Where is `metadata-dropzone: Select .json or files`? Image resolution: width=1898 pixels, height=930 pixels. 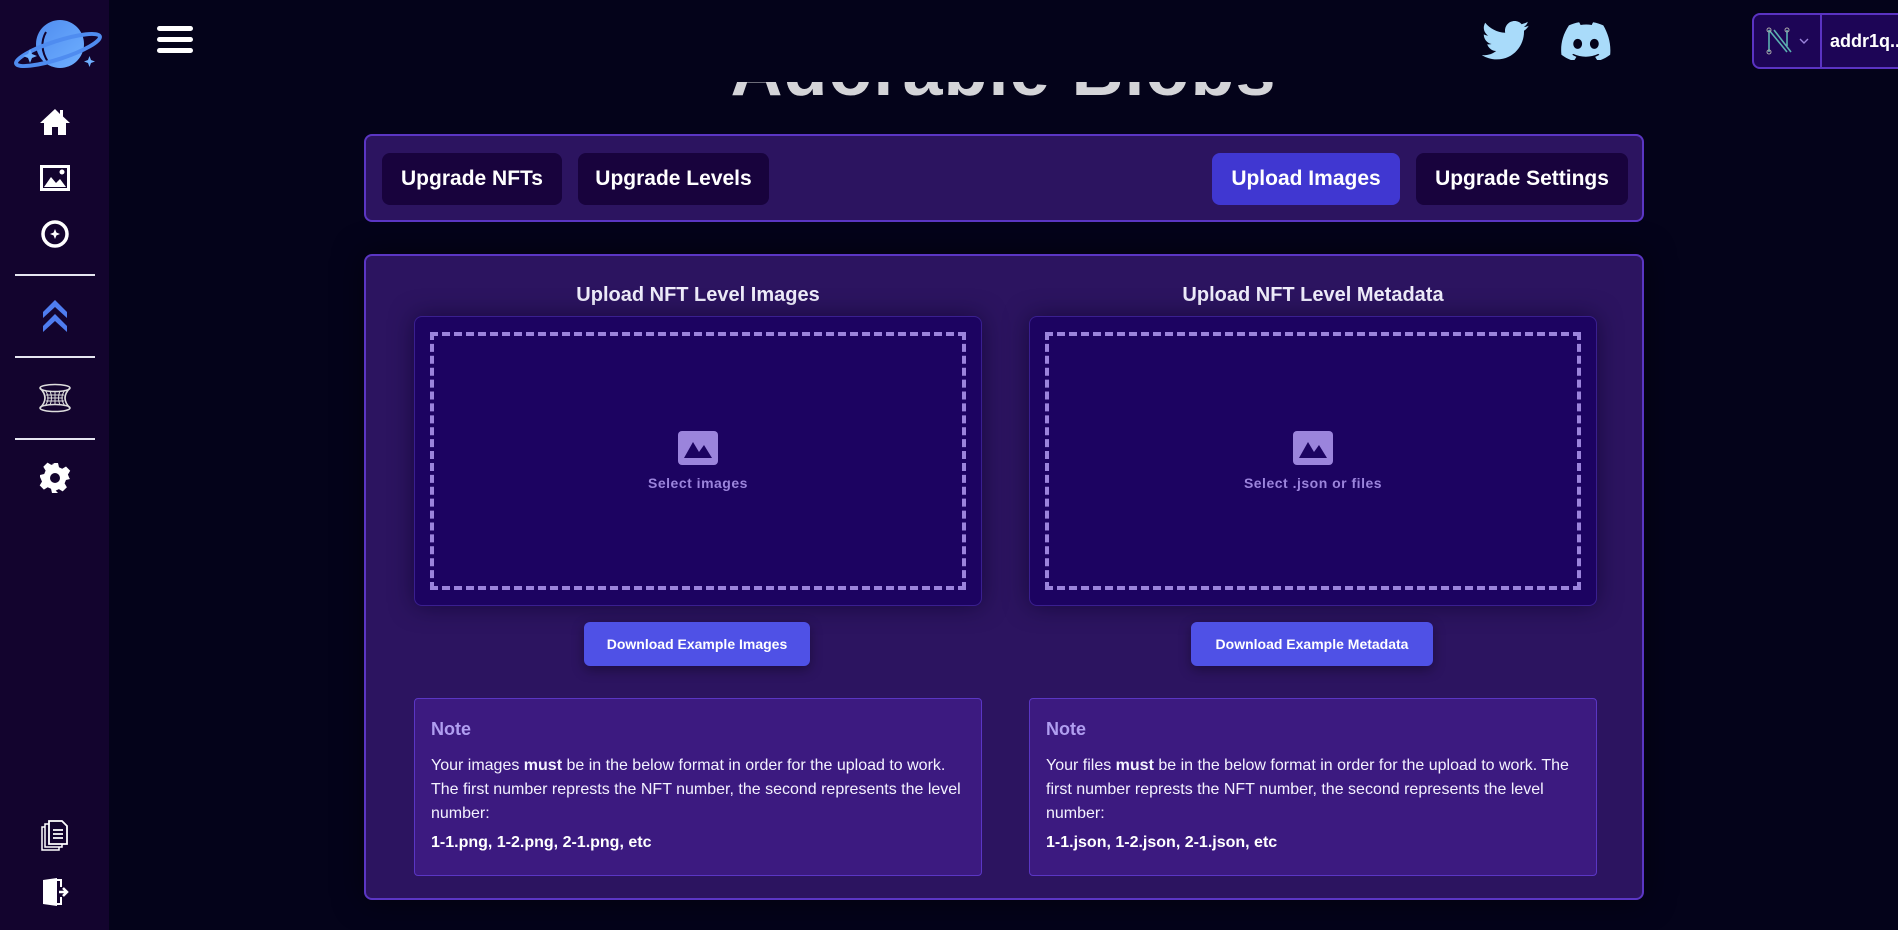
metadata-dropzone: Select .json or files is located at coordinates (1313, 461).